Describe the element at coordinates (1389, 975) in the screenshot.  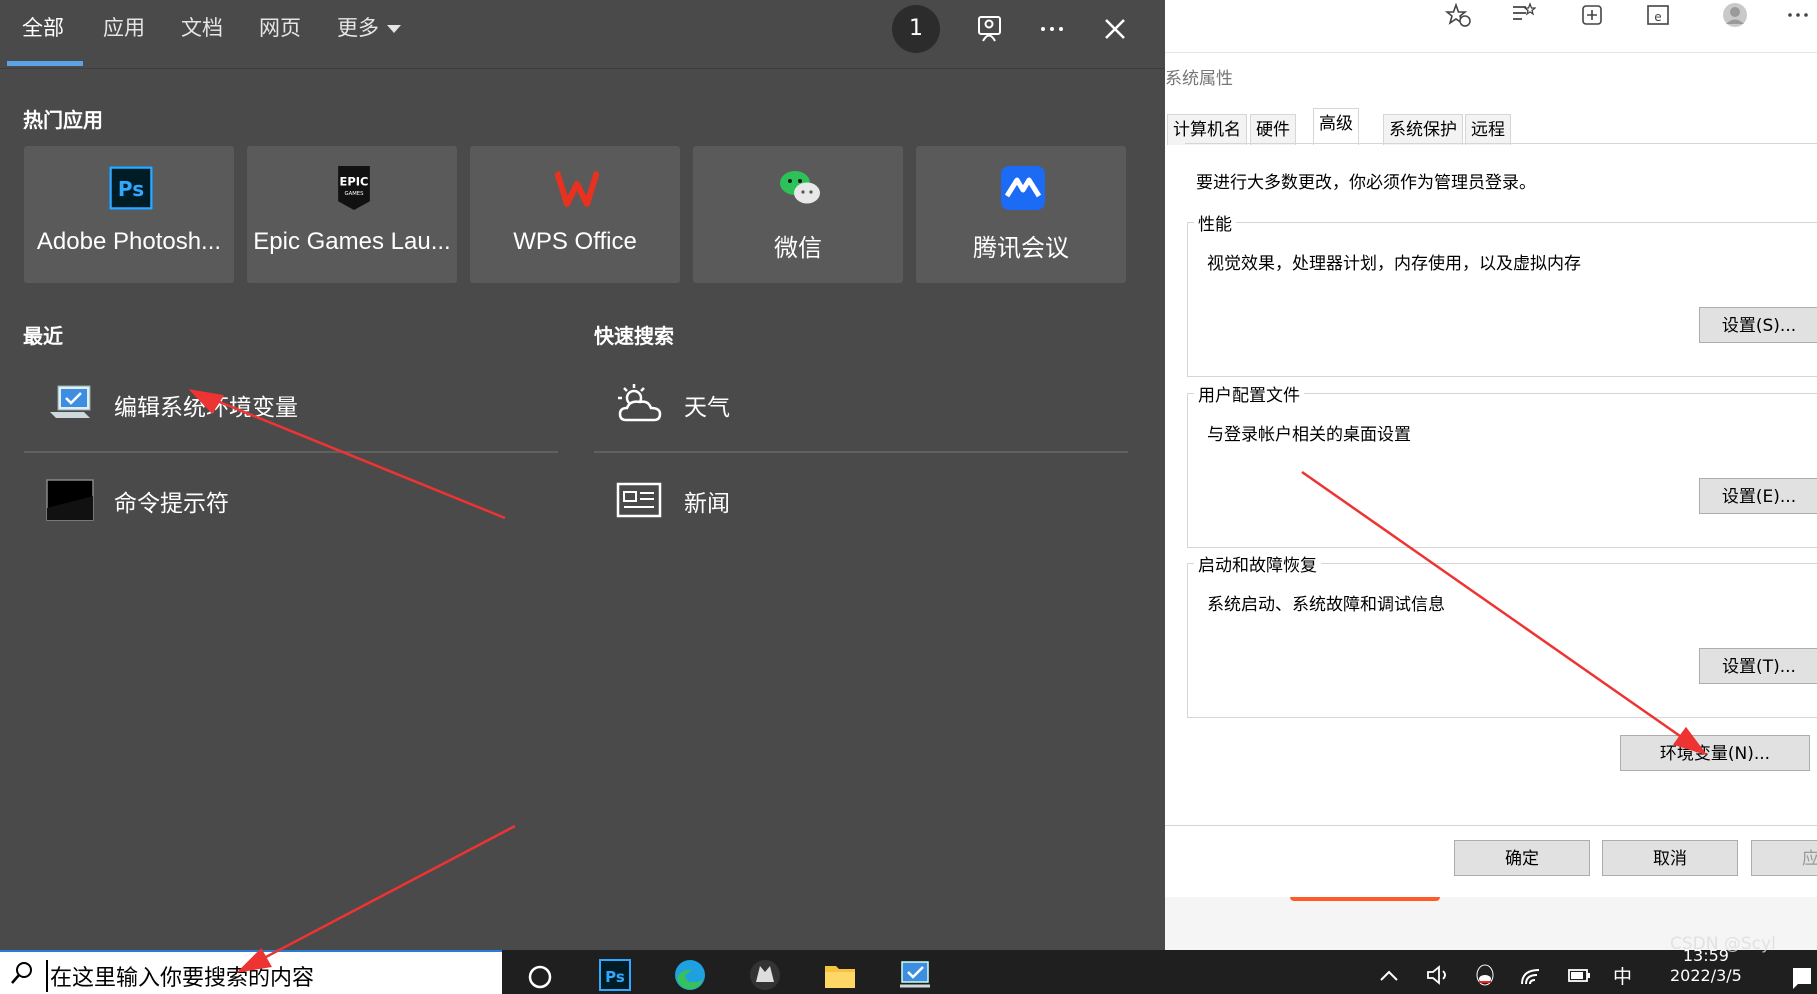
I see `chevron-up-icon` at that location.